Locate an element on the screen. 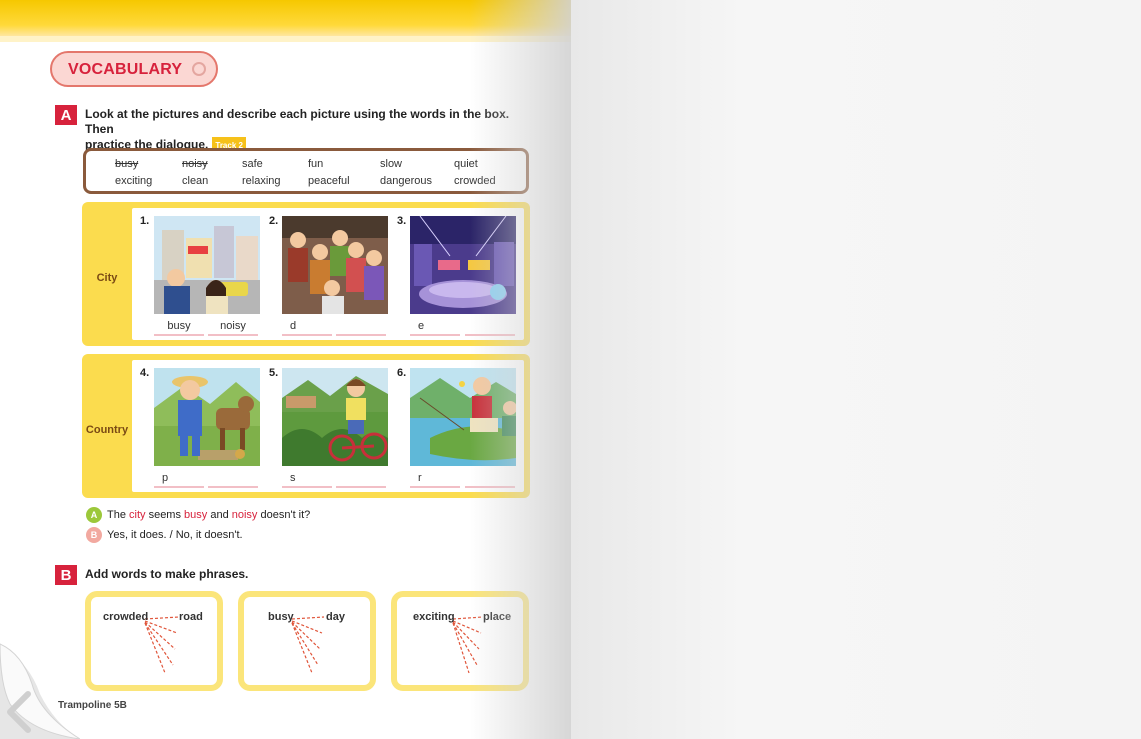 This screenshot has height=739, width=1141. speaker-b-icon: B is located at coordinates (94, 535).